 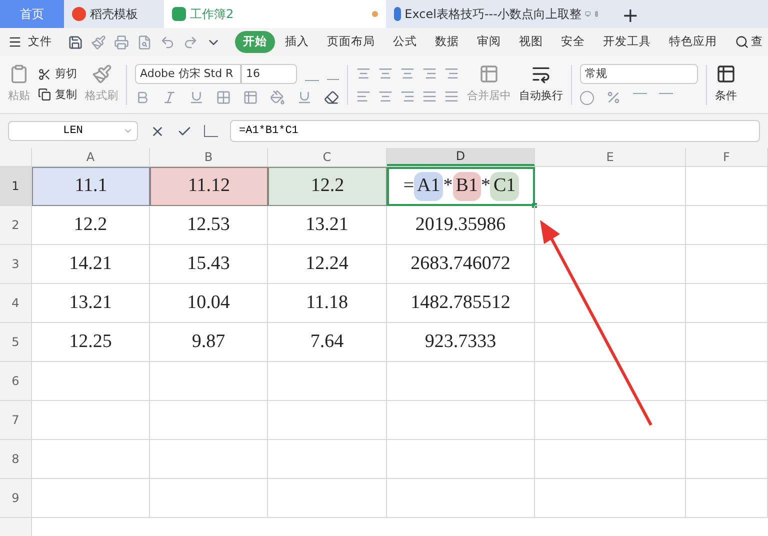 I want to click on column-header: B, so click(x=209, y=157).